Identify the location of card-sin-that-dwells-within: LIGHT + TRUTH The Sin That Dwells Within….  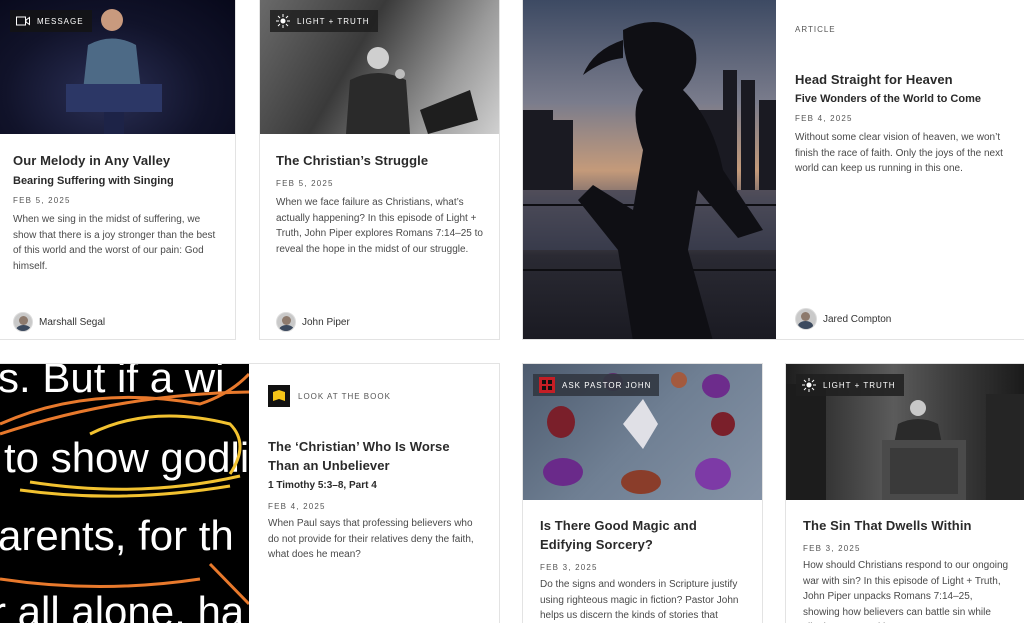
(904, 493).